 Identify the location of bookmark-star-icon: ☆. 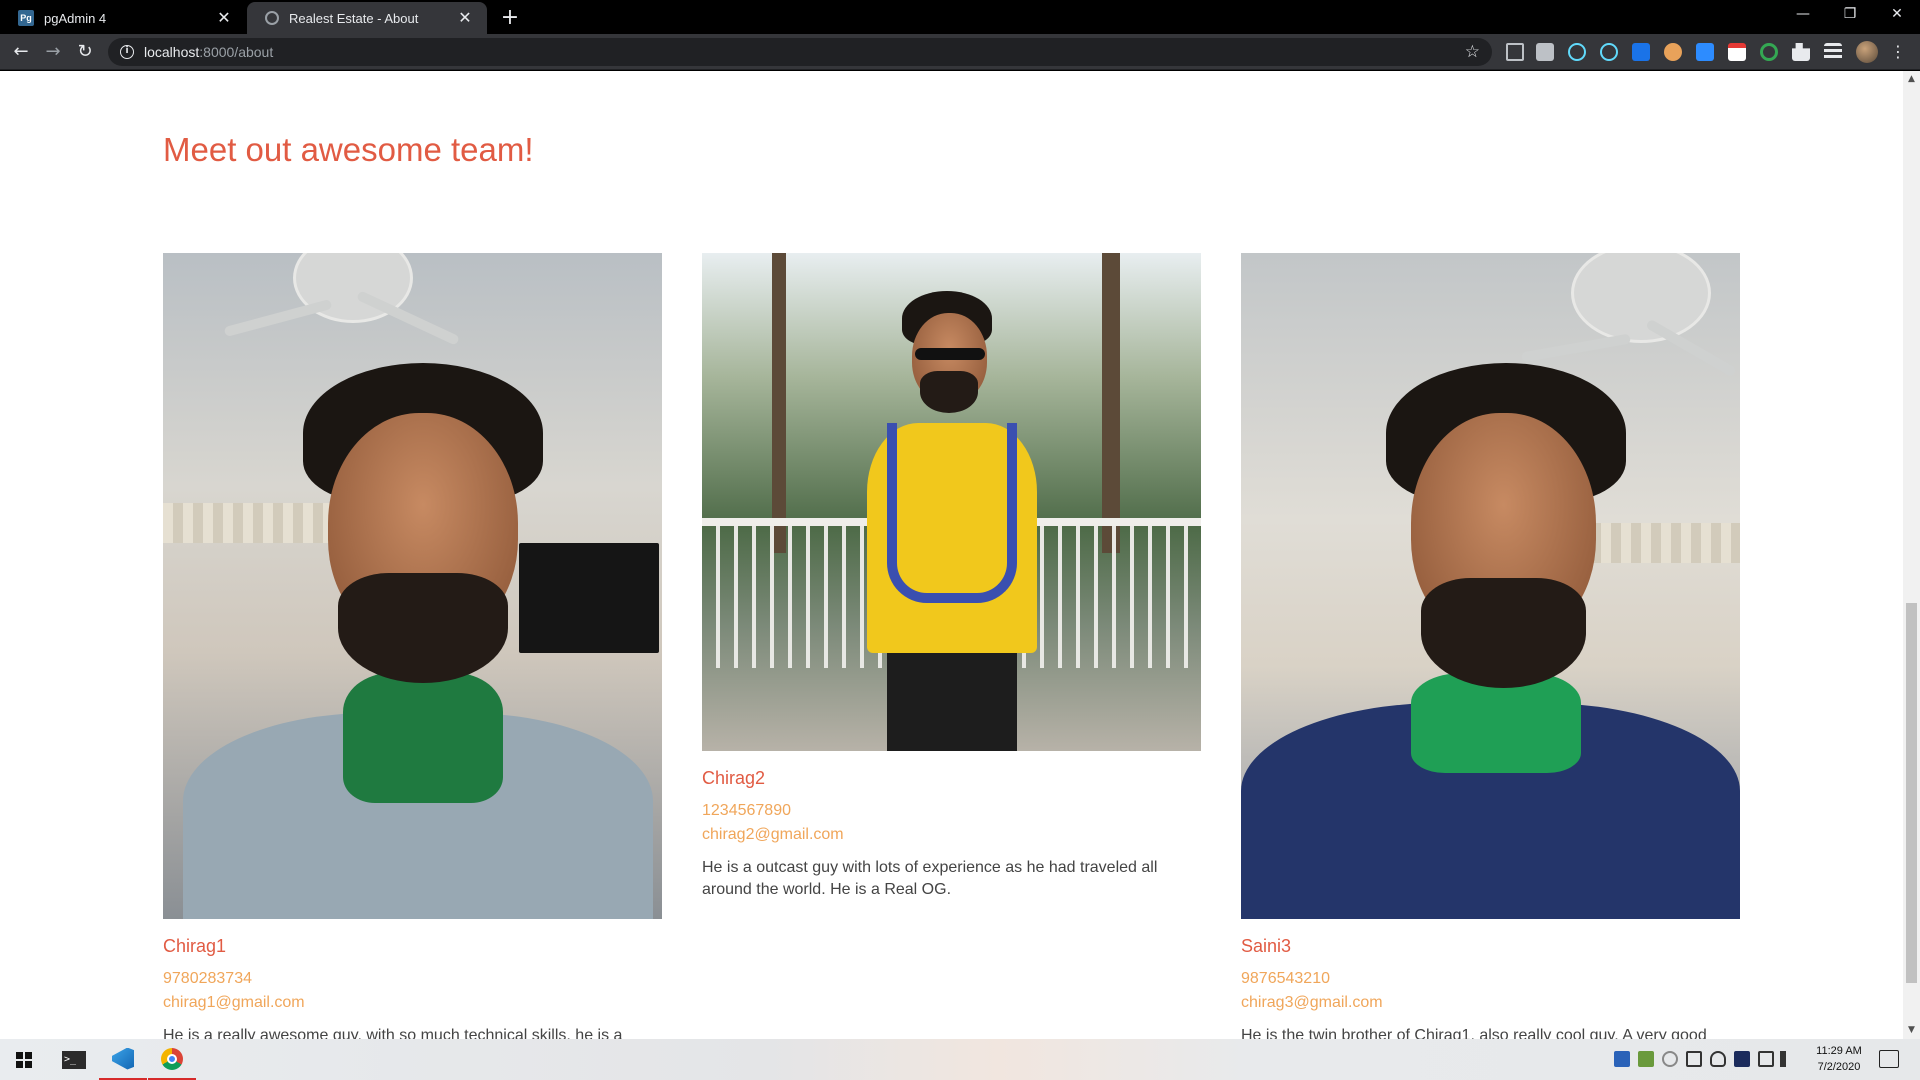
(1472, 52).